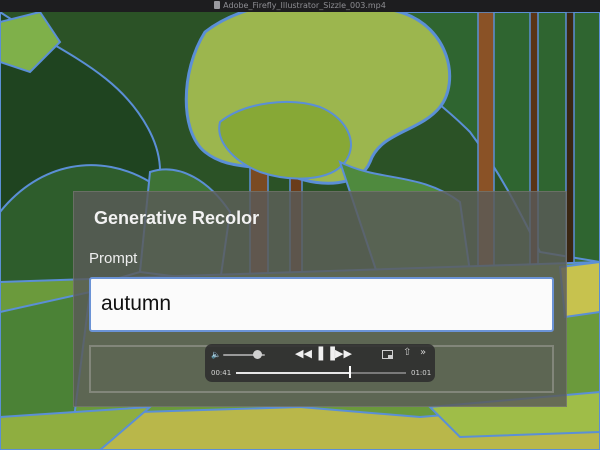 The height and width of the screenshot is (450, 600). I want to click on share-icon: ⇧, so click(407, 352).